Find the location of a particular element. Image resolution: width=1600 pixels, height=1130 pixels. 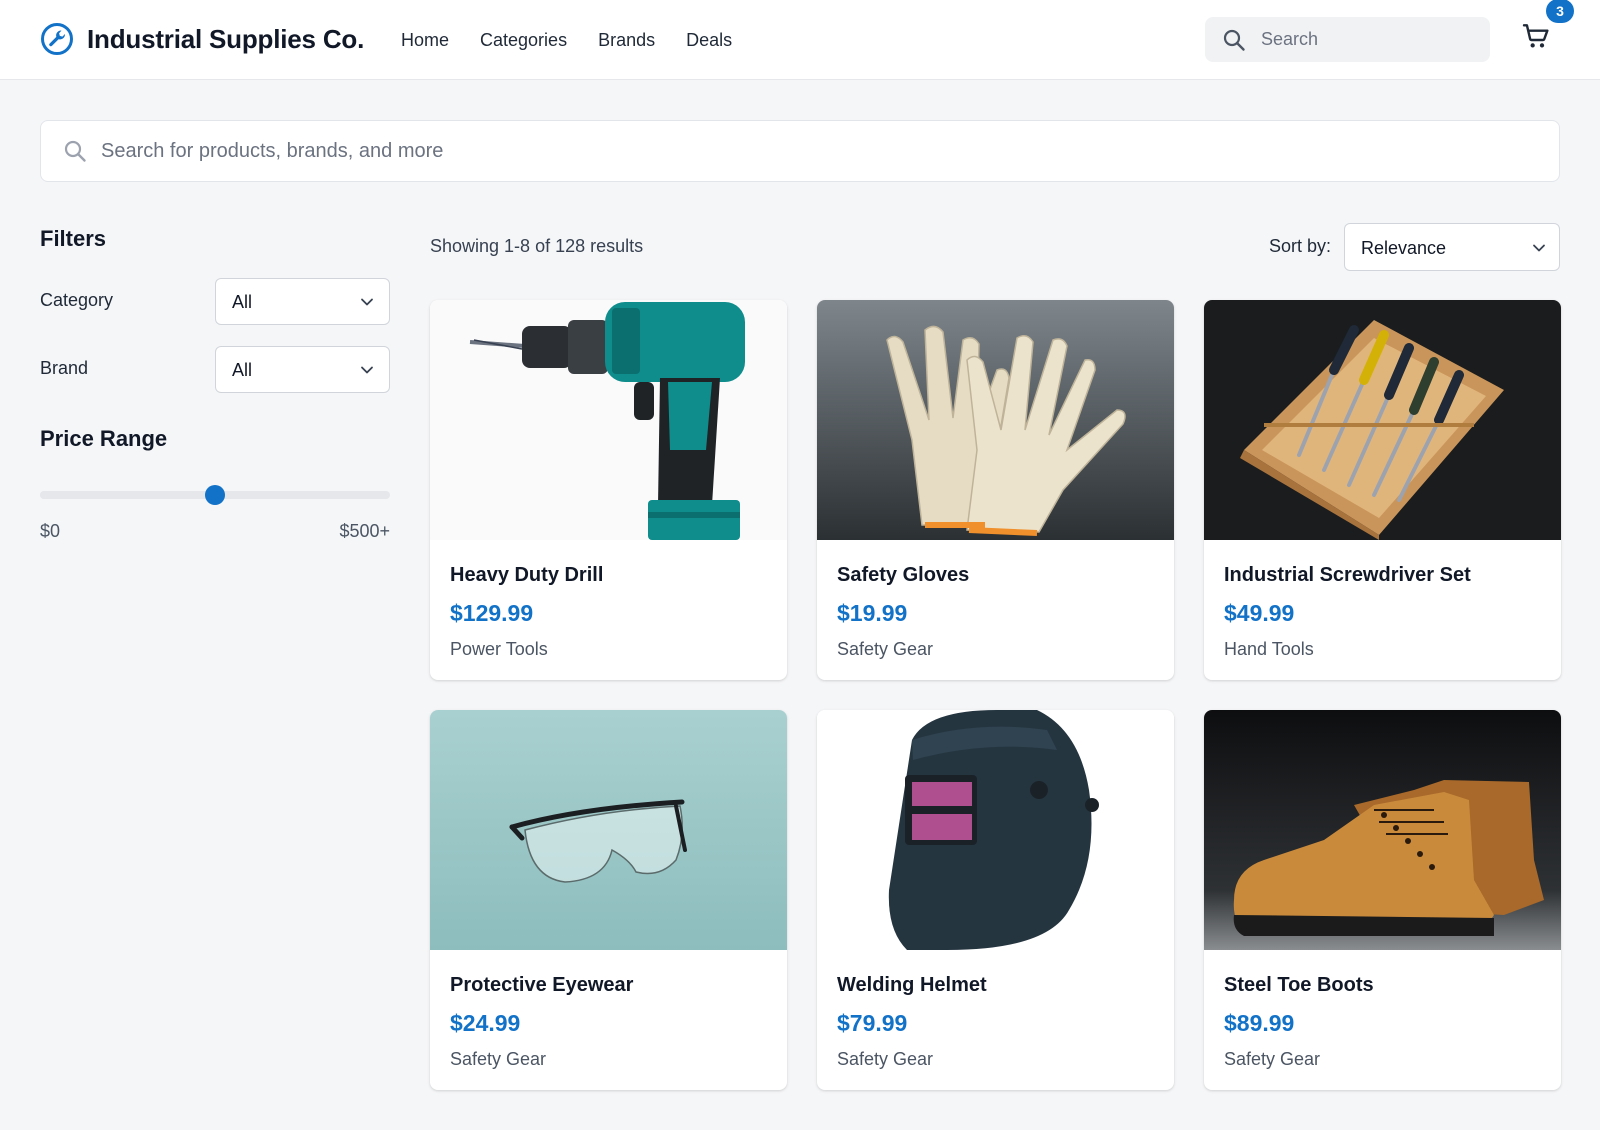

header-search-box is located at coordinates (1347, 39).